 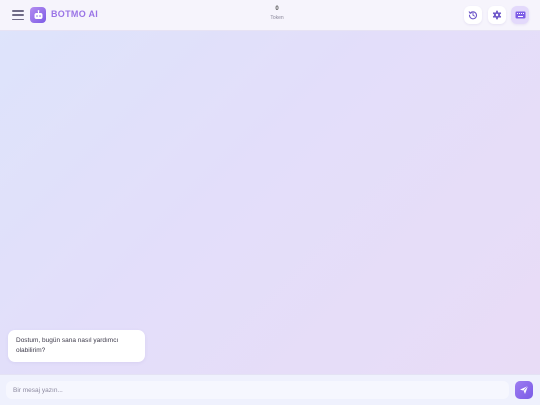 I want to click on settings-button, so click(x=497, y=15).